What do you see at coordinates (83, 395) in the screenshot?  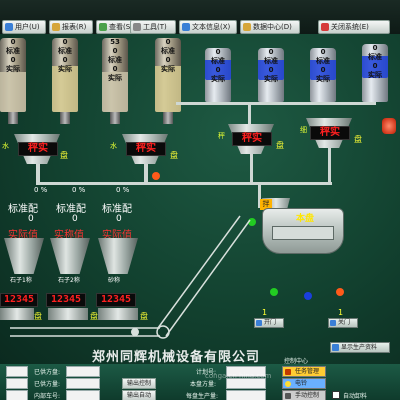 I see `truck-number-input` at bounding box center [83, 395].